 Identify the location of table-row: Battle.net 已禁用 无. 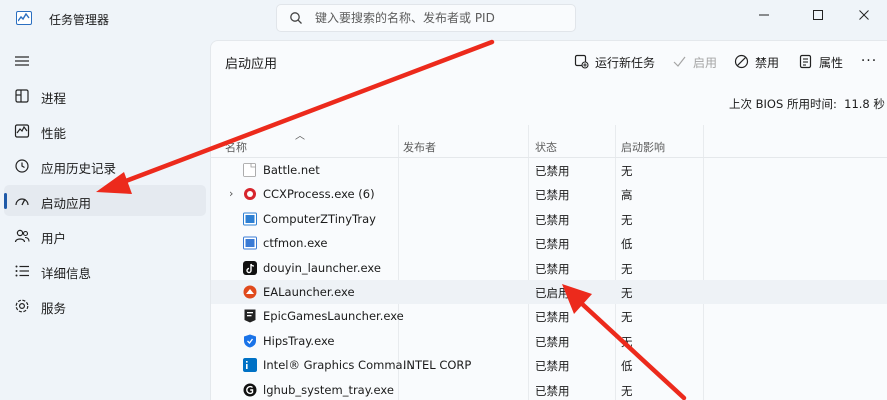
(549, 170).